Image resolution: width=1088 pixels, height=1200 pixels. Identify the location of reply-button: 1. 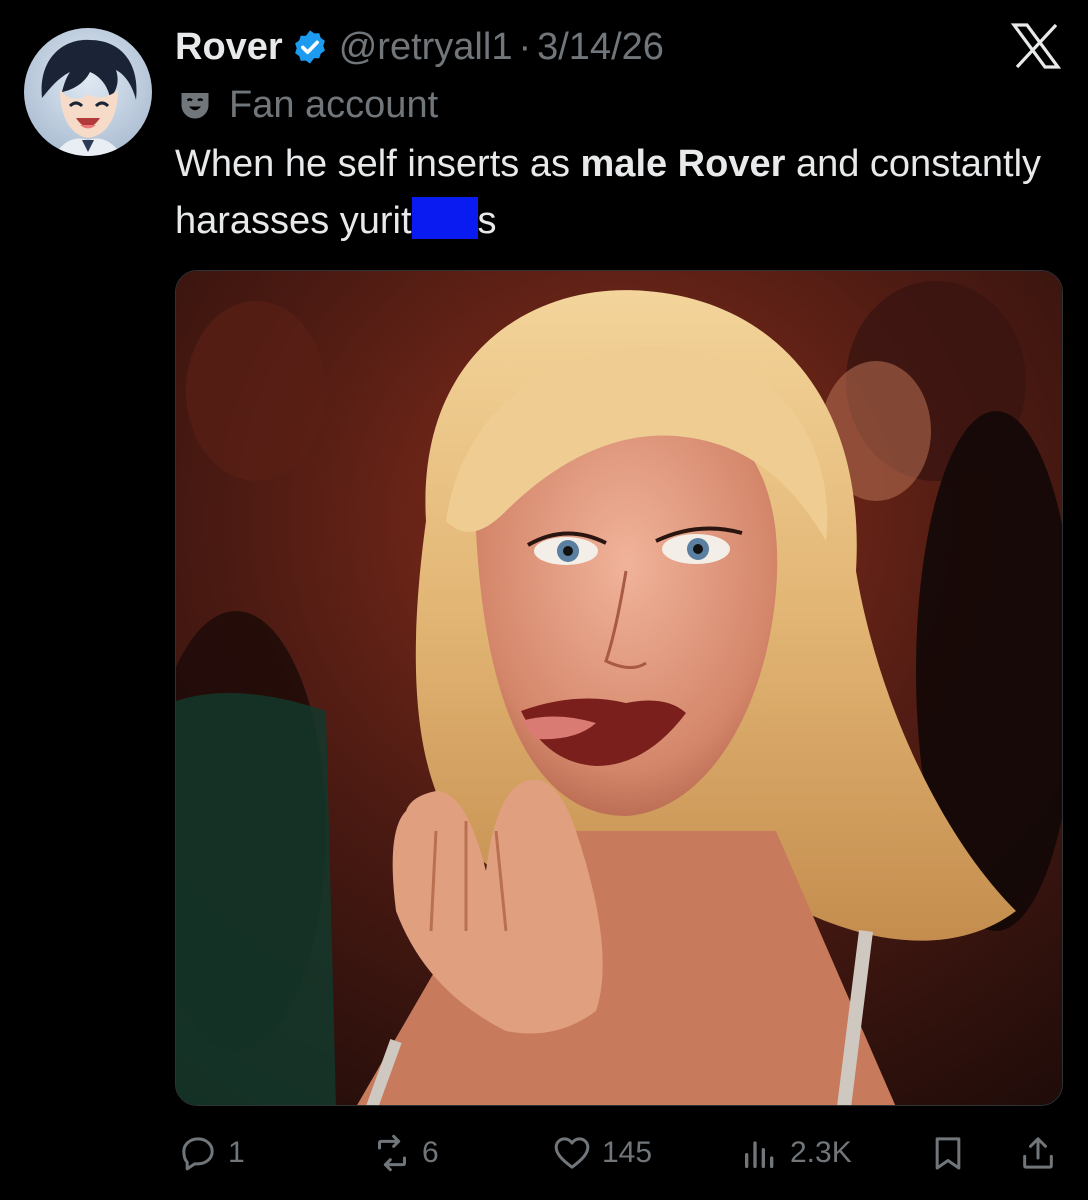
(211, 1153).